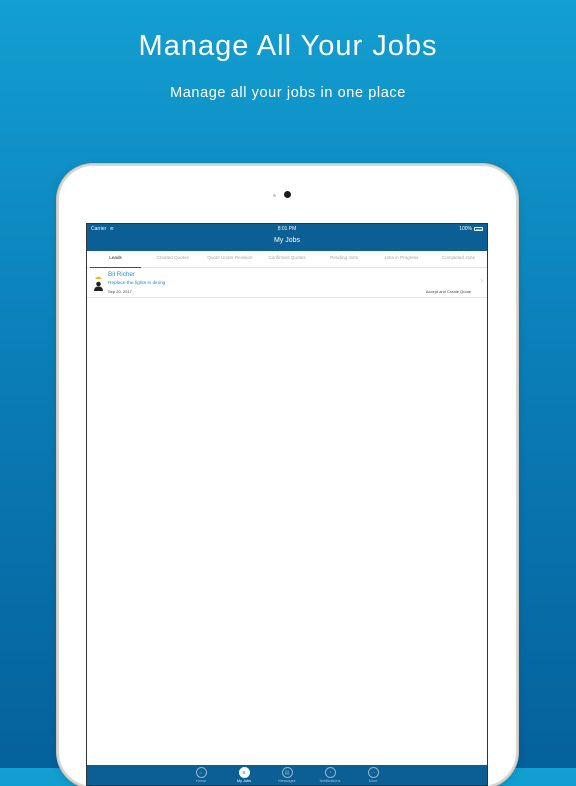  What do you see at coordinates (288, 46) in the screenshot?
I see `marketing-headline: Manage All Your Jobs` at bounding box center [288, 46].